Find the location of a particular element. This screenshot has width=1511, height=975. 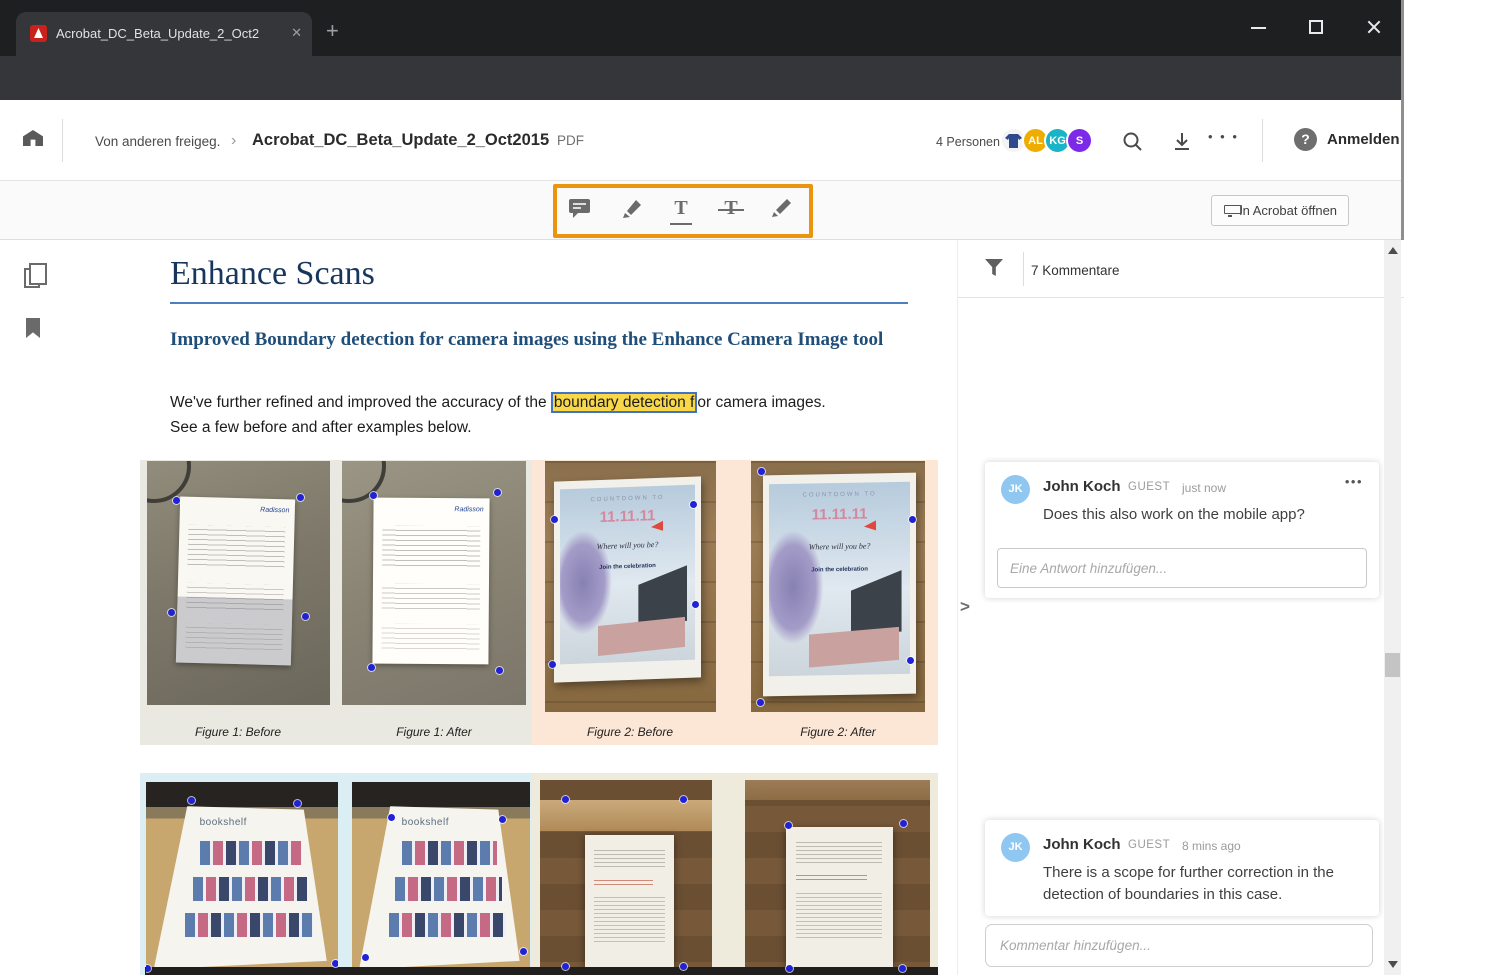

comment-menu-icon: ••• is located at coordinates (1354, 481).